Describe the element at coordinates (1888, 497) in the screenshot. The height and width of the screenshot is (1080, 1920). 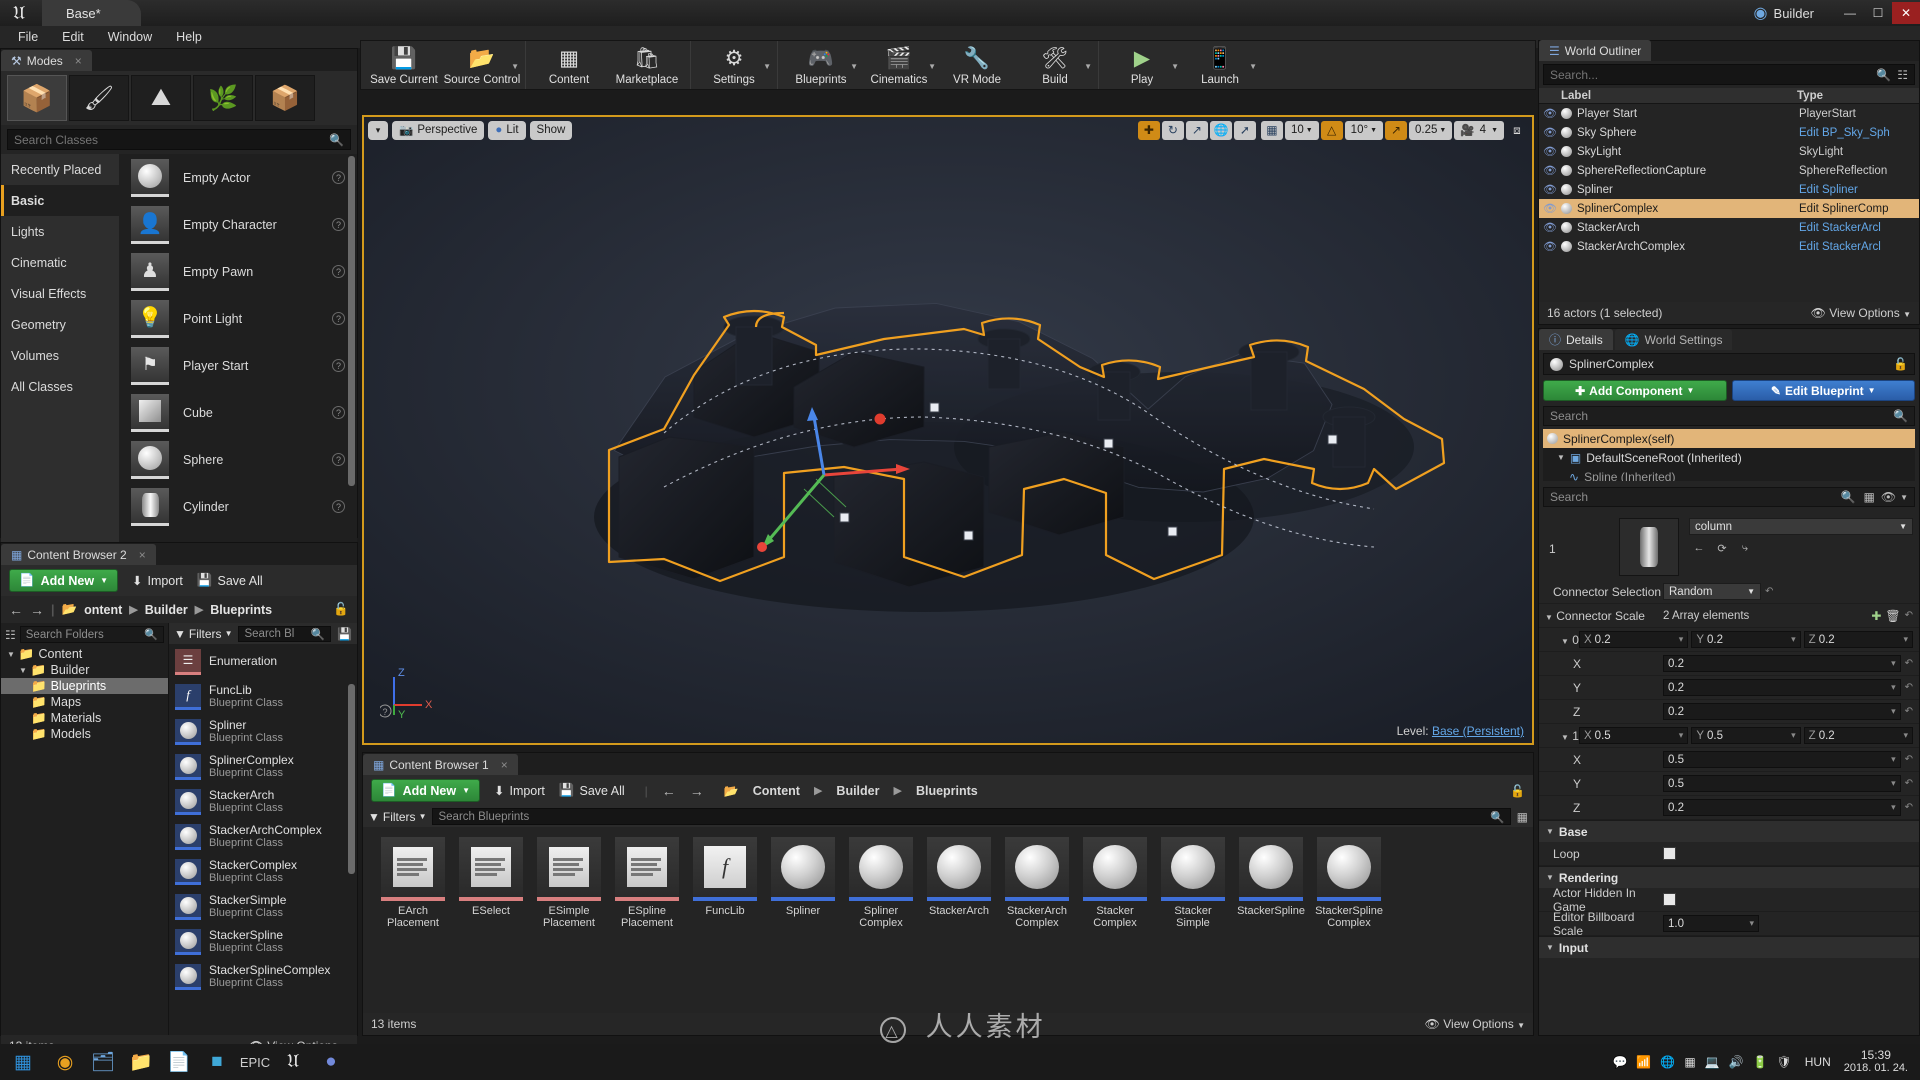
I see `property-eye-icon: 👁` at that location.